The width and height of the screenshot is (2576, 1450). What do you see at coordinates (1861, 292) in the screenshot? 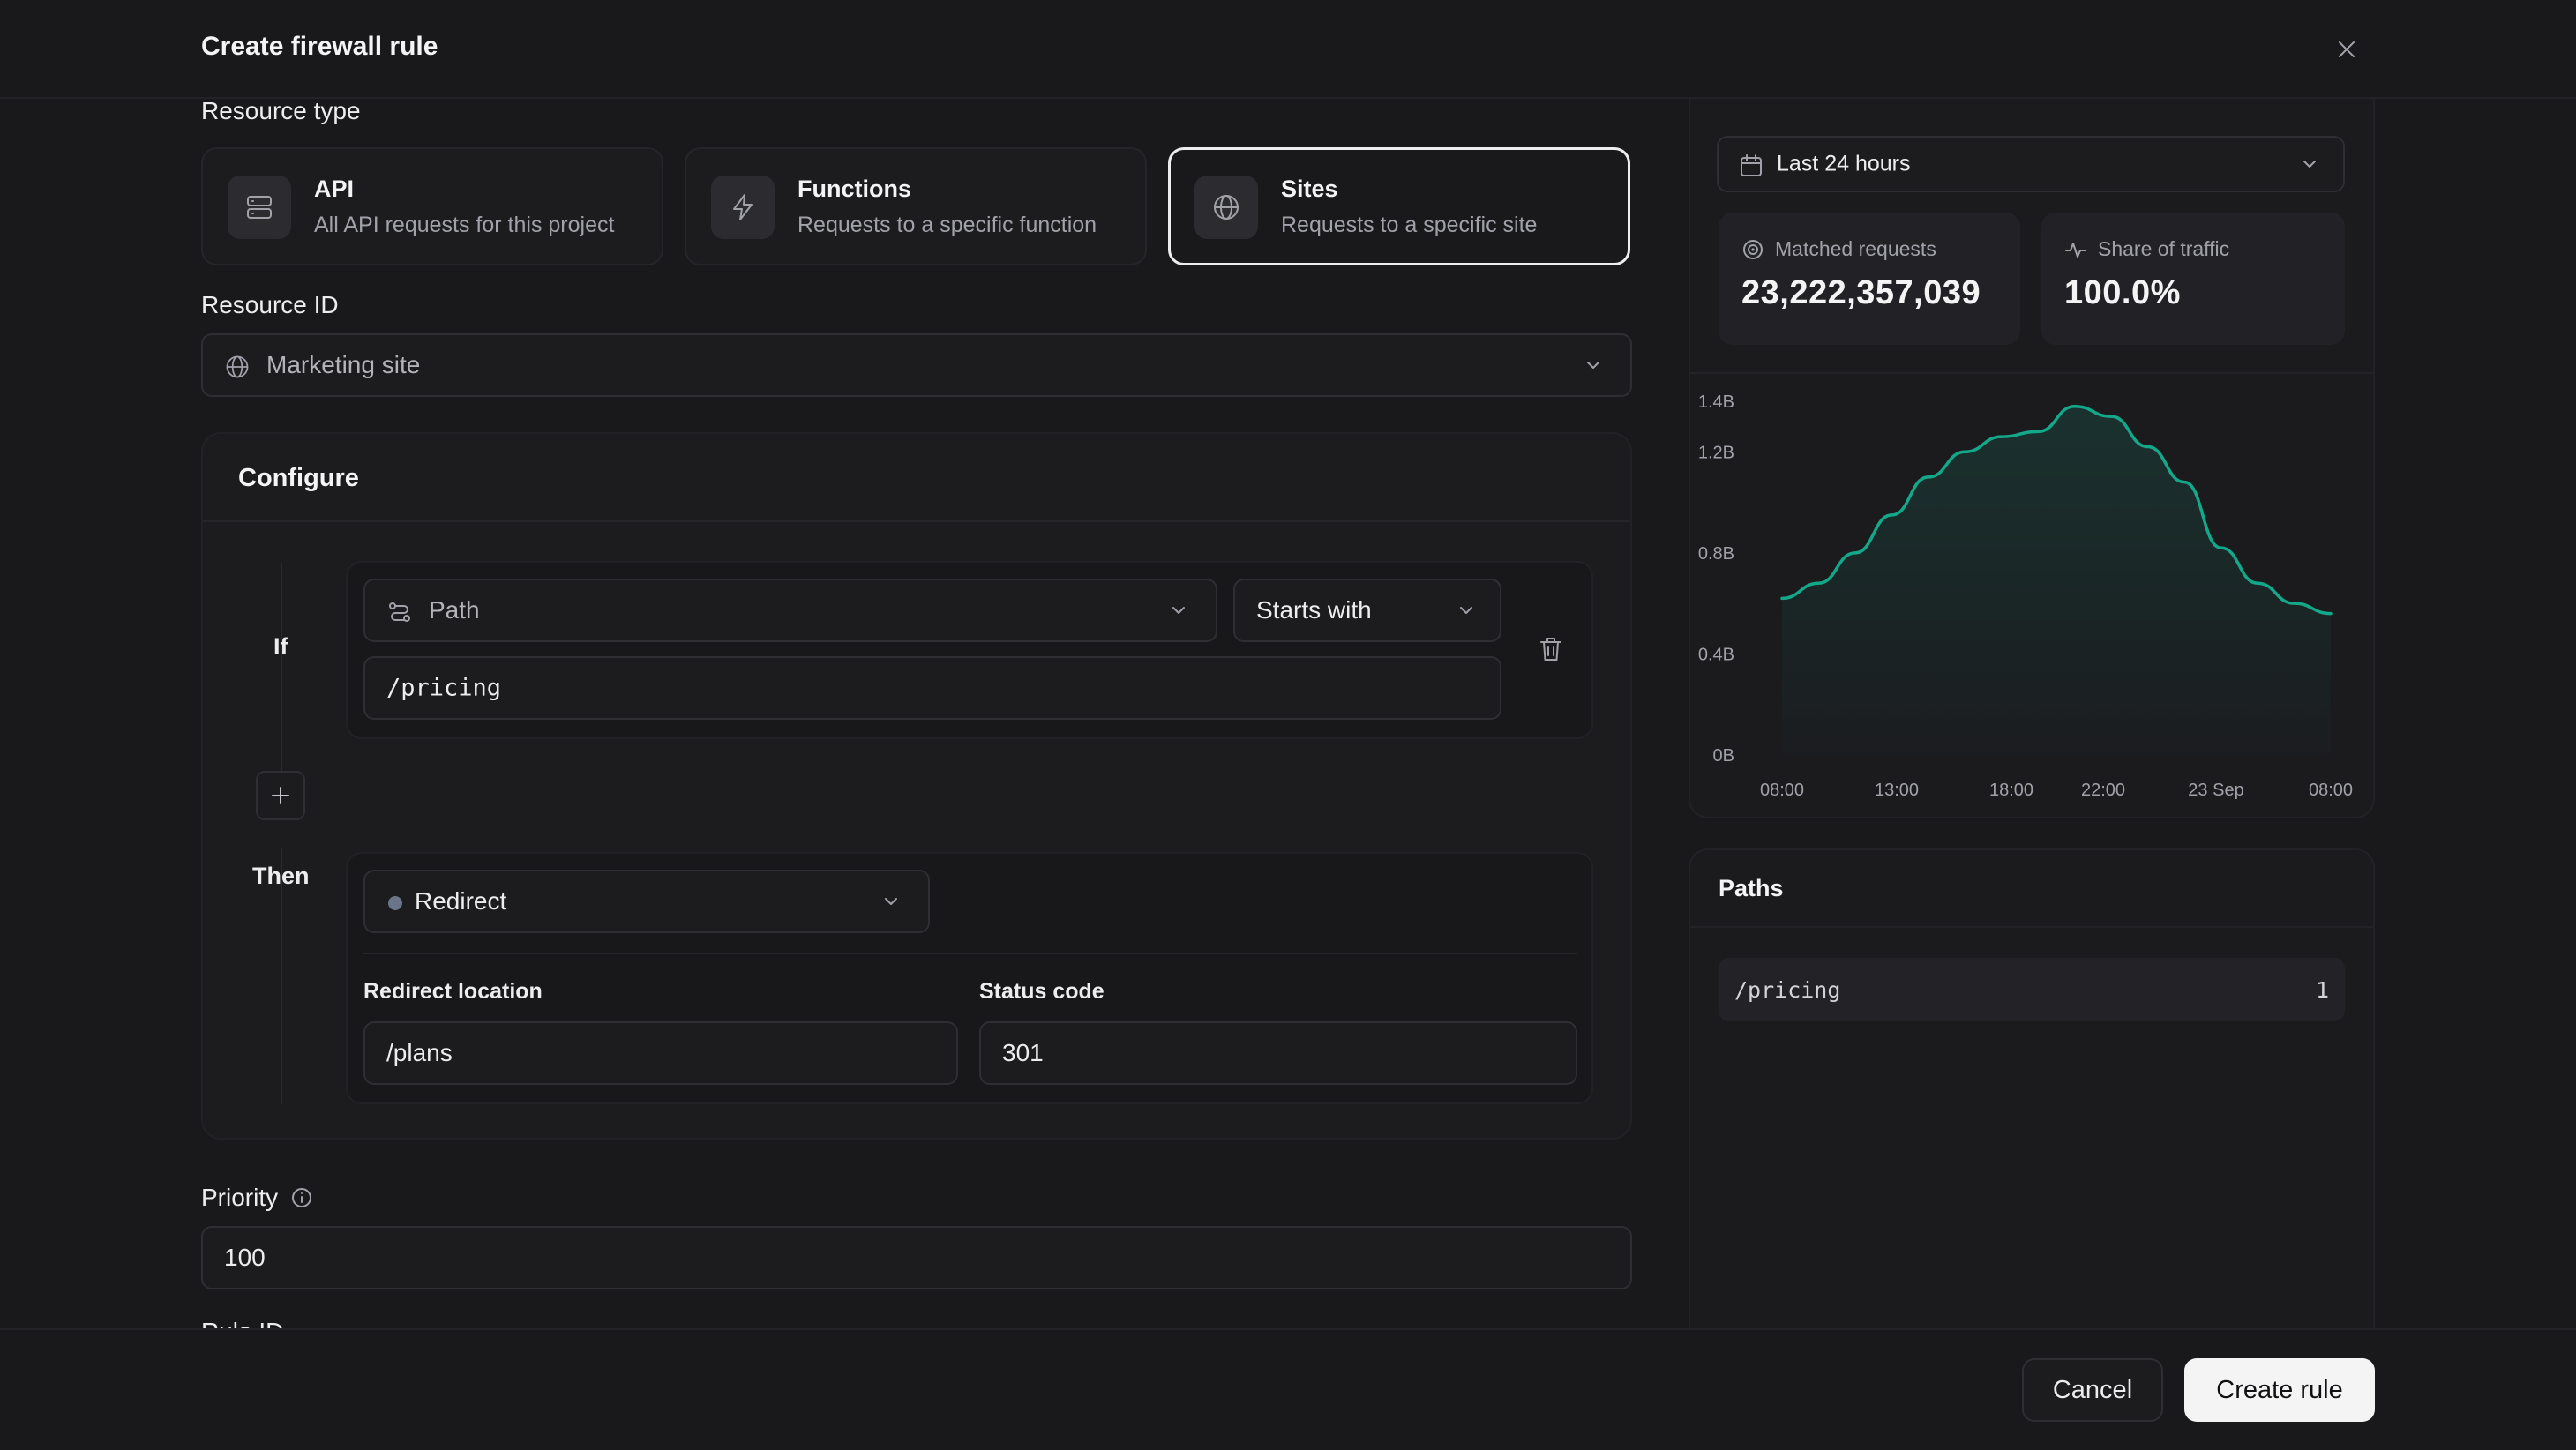
I see `matched-requests-value: 23,222,357,039` at bounding box center [1861, 292].